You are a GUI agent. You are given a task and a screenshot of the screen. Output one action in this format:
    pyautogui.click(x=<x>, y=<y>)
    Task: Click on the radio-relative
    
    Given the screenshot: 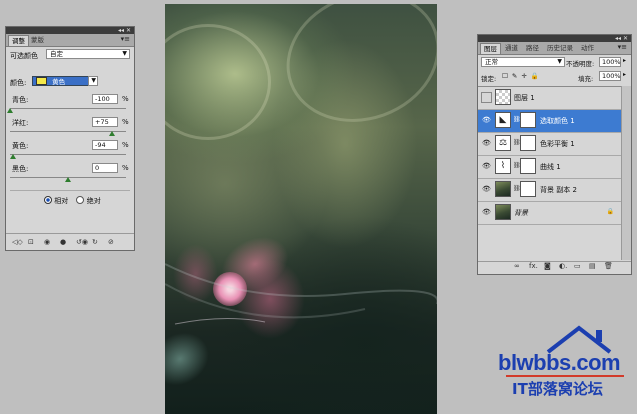 What is the action you would take?
    pyautogui.click(x=48, y=200)
    